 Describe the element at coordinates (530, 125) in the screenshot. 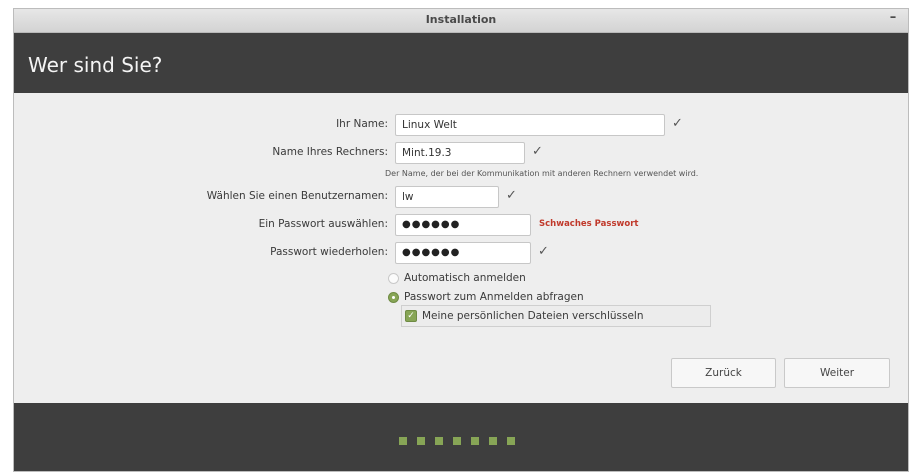

I see `name-field: Linux Welt` at that location.